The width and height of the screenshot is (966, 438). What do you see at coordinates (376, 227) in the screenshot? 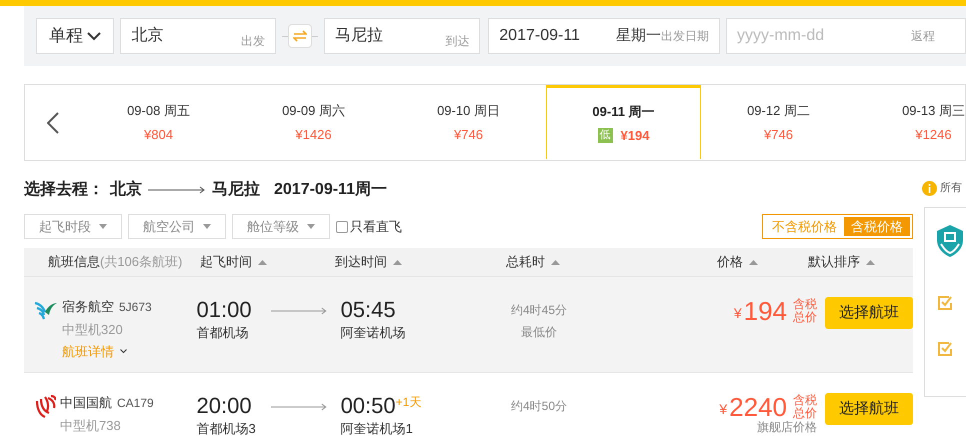
I see `direct-only-label: 只看直飞` at bounding box center [376, 227].